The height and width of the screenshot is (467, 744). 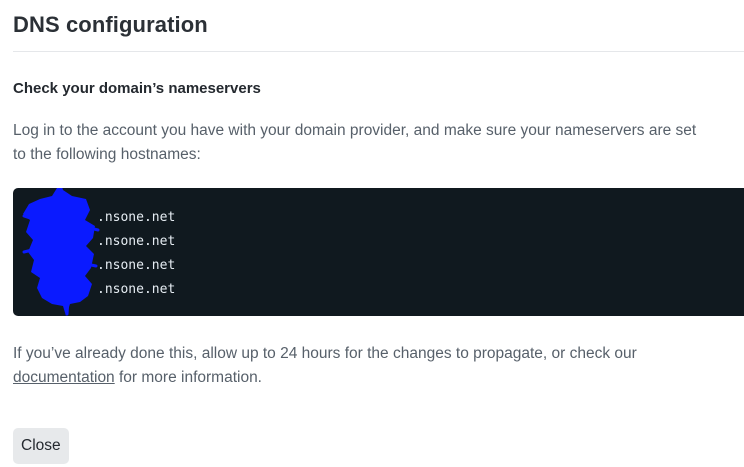 What do you see at coordinates (41, 446) in the screenshot?
I see `close-button: Close` at bounding box center [41, 446].